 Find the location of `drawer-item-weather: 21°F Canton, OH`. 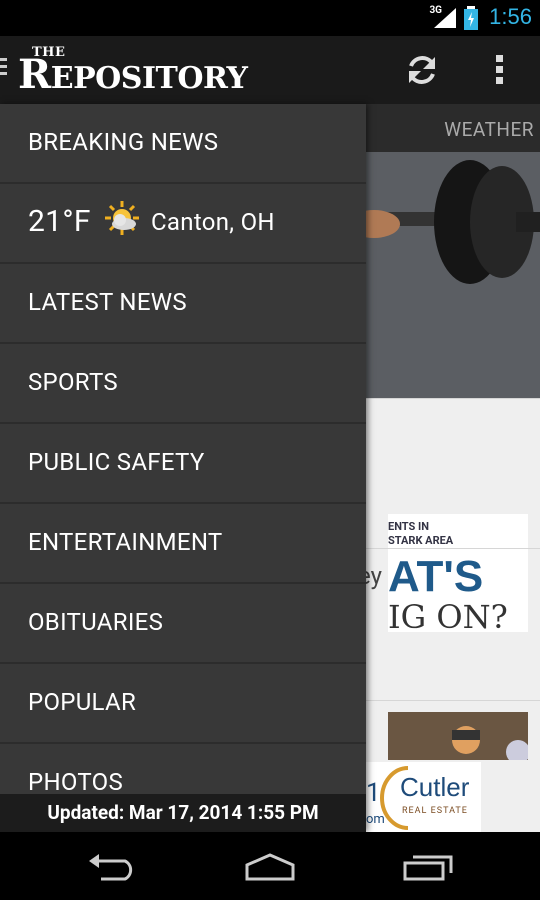

drawer-item-weather: 21°F Canton, OH is located at coordinates (183, 224).